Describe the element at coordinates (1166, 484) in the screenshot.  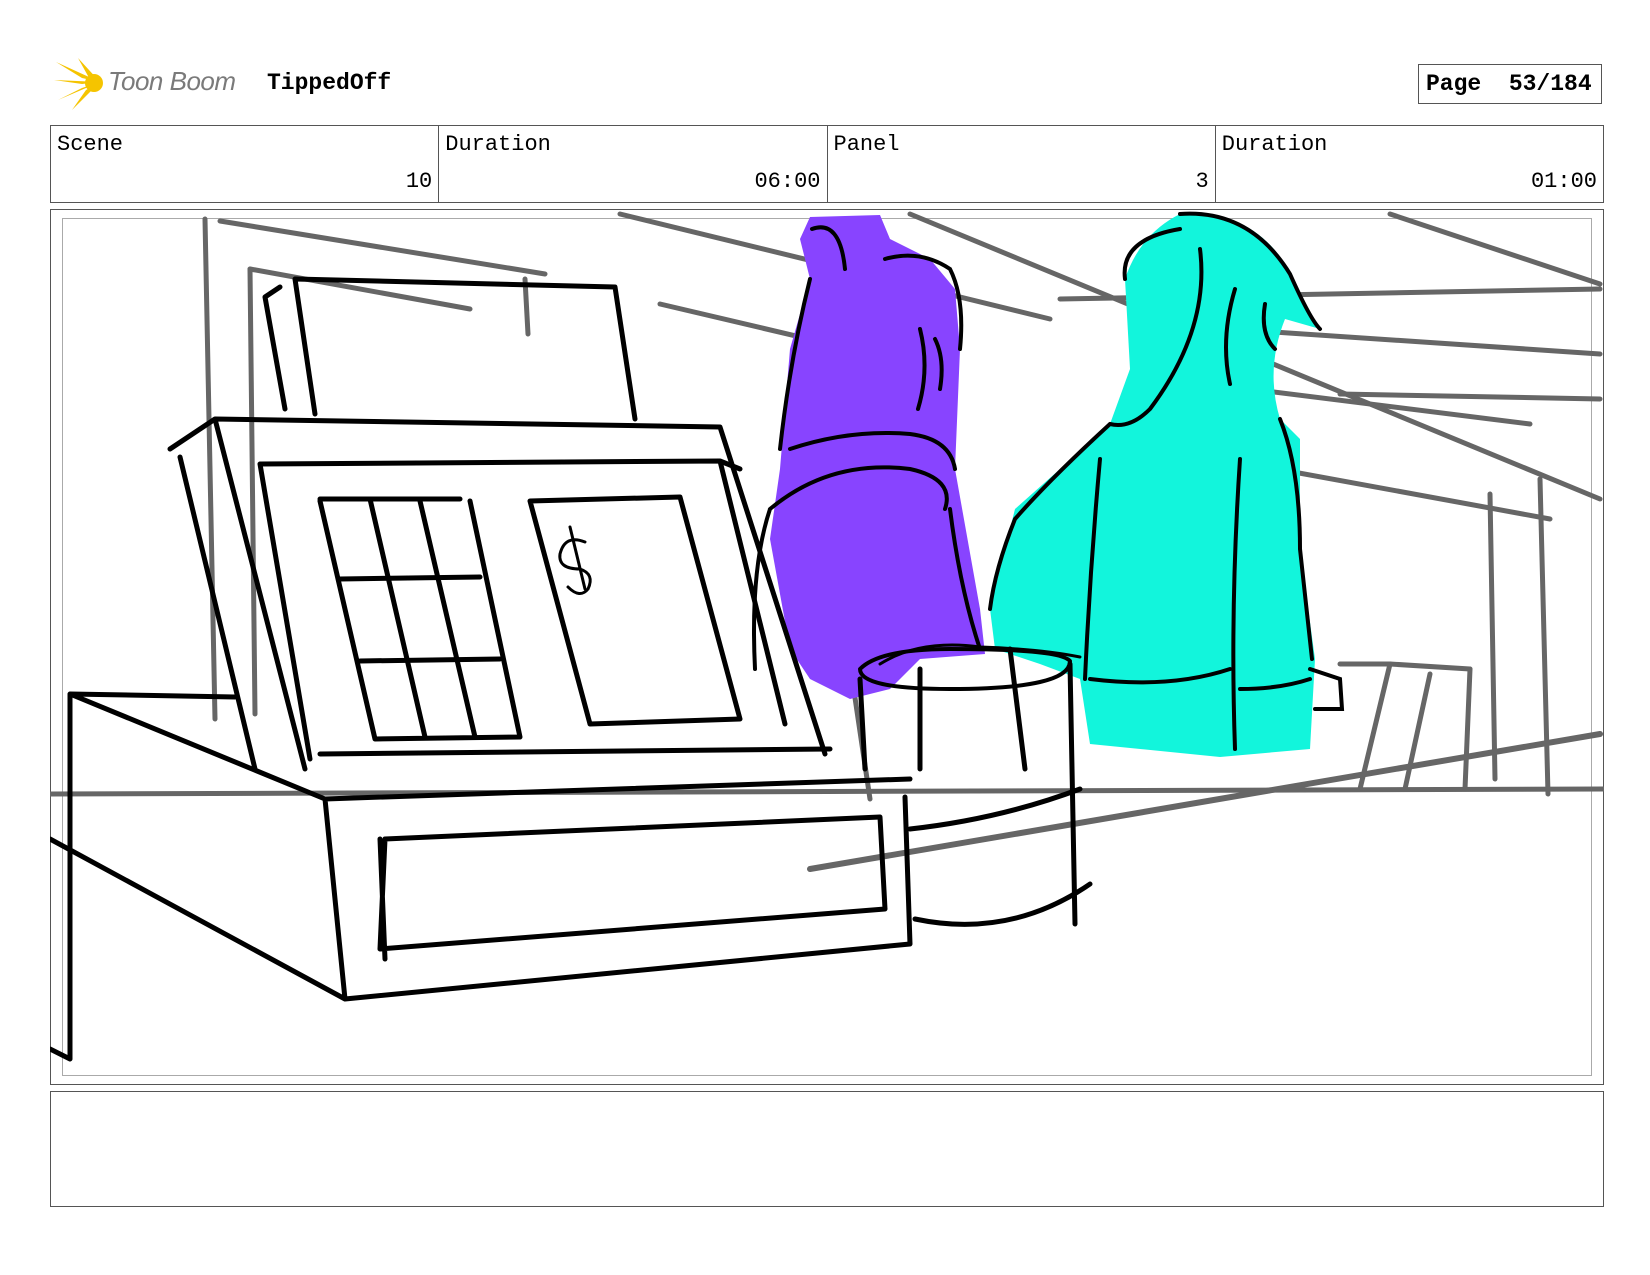
I see `character-right` at that location.